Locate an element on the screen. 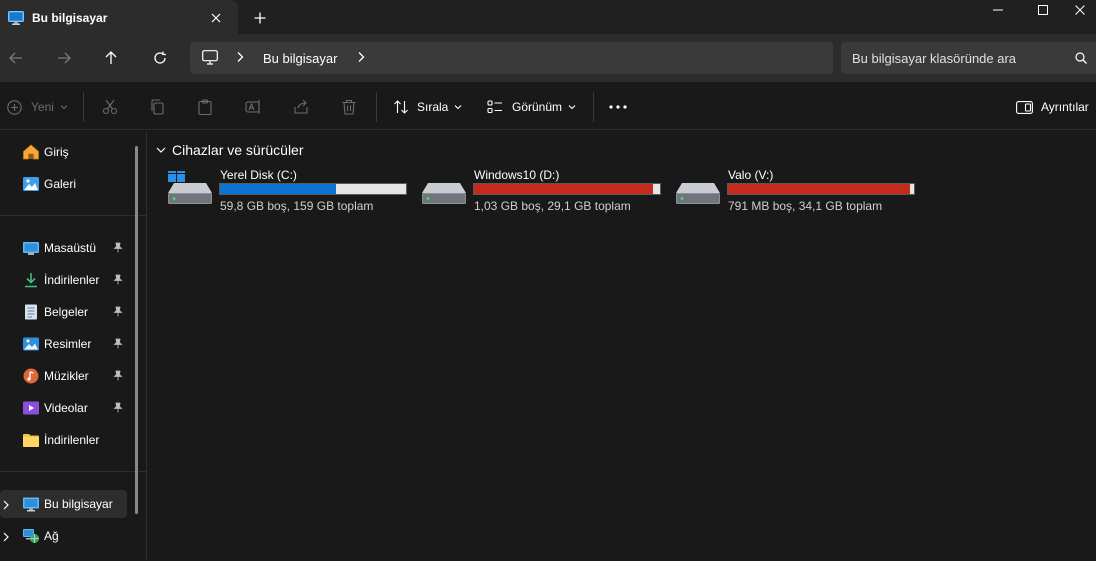 Image resolution: width=1096 pixels, height=561 pixels. music-icon is located at coordinates (31, 376).